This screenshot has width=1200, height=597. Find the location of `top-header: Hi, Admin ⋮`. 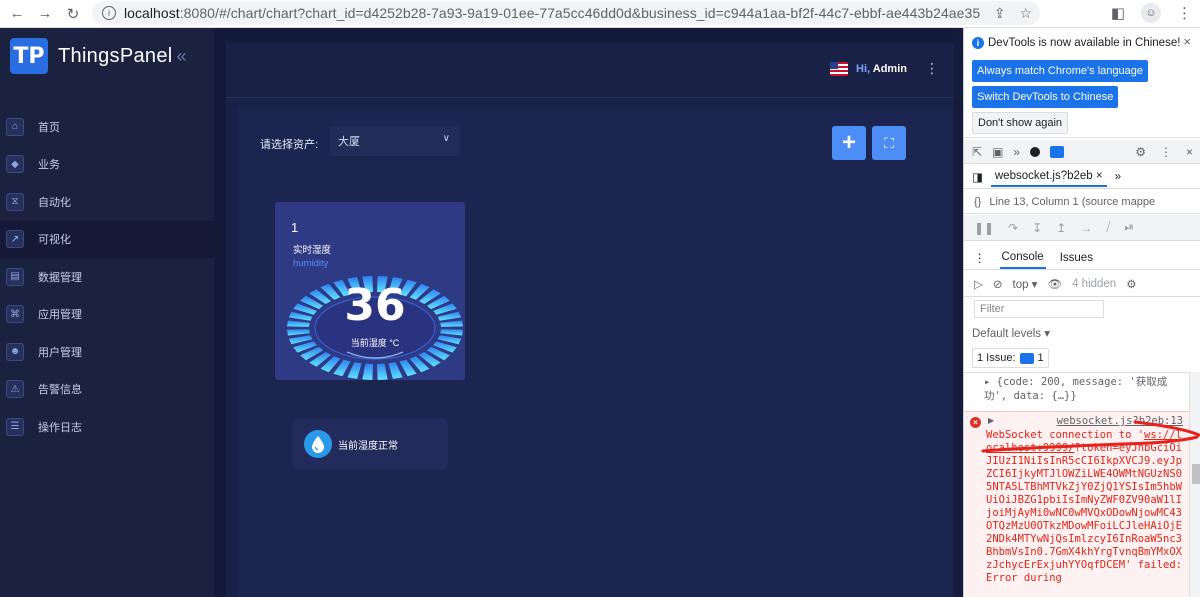

top-header: Hi, Admin ⋮ is located at coordinates (594, 70).